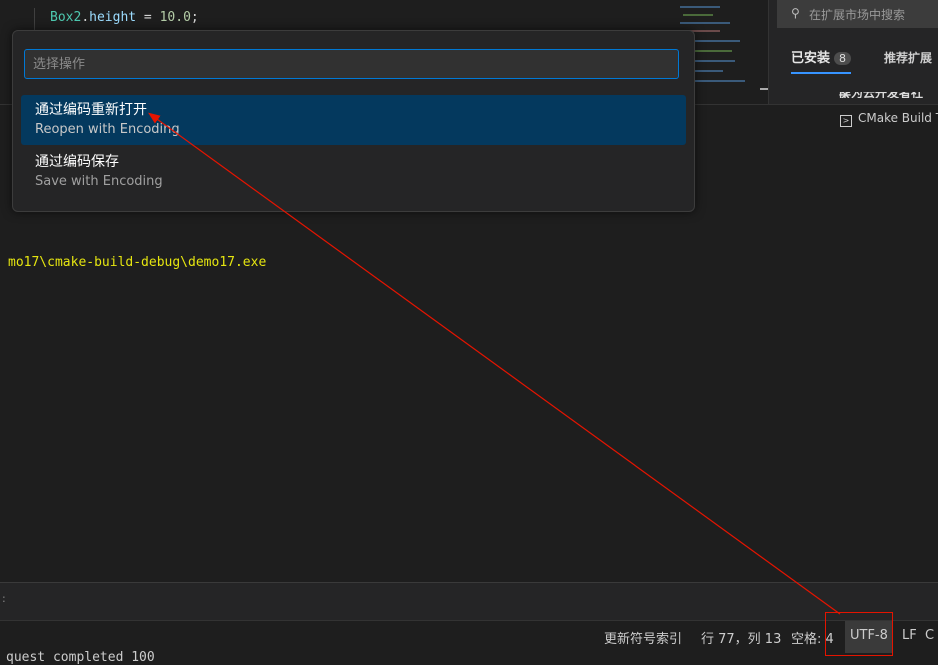 This screenshot has width=938, height=665. What do you see at coordinates (853, 52) in the screenshot?
I see `extensions-panel: ⚲ 在扩展市场中搜索 已安装8 推荐扩展 华为云开发者社区` at bounding box center [853, 52].